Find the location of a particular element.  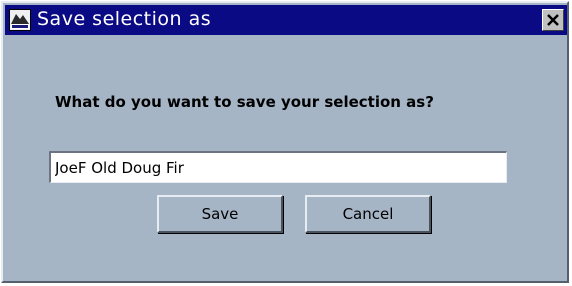

close-icon is located at coordinates (553, 20).